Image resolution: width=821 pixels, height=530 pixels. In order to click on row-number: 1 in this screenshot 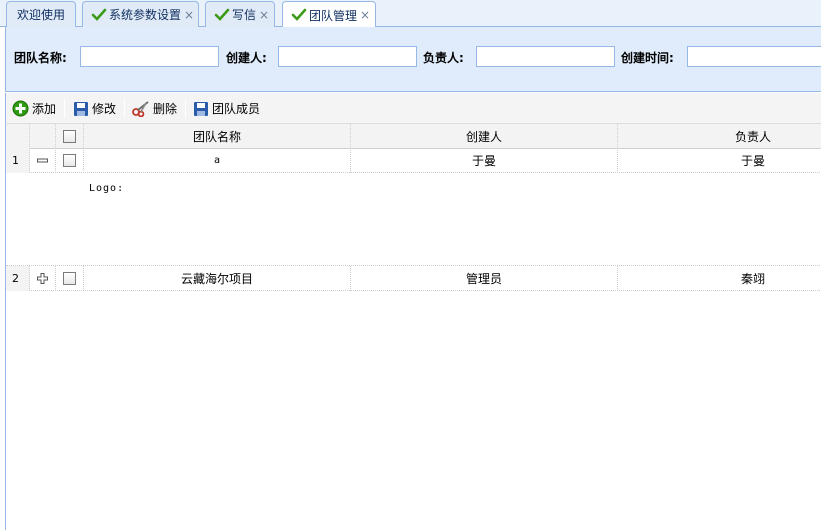, I will do `click(18, 160)`.